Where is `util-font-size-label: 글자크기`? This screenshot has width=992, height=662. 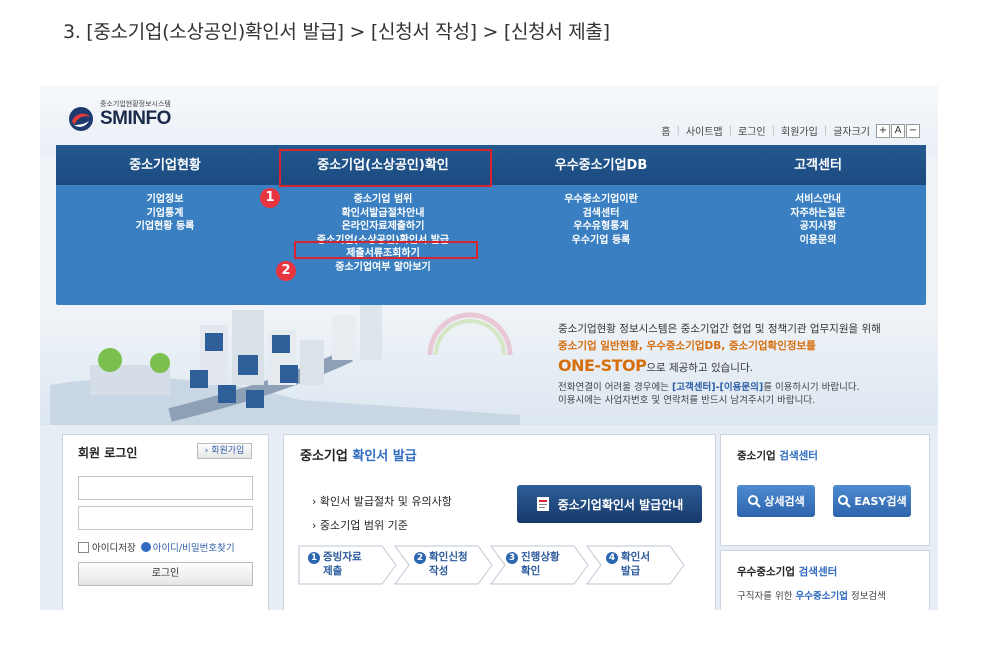
util-font-size-label: 글자크기 is located at coordinates (851, 132).